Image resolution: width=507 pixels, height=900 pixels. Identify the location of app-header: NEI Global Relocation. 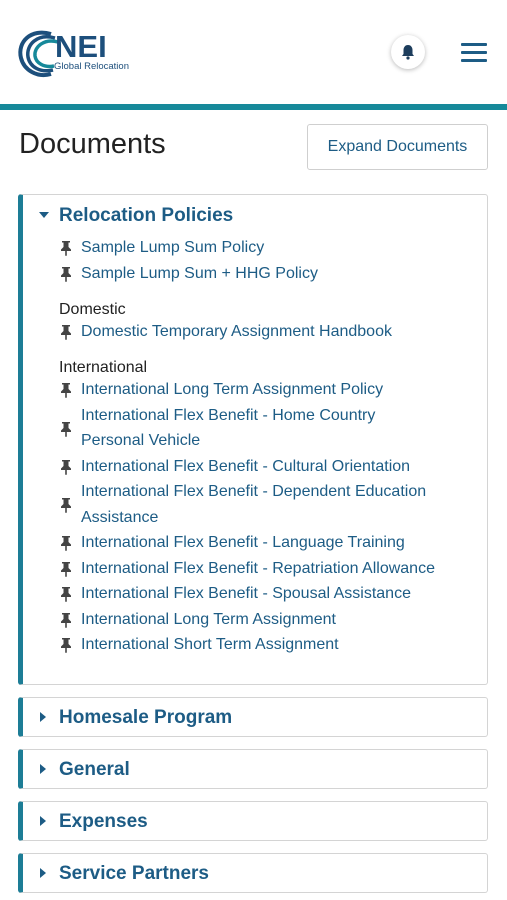
(253, 52).